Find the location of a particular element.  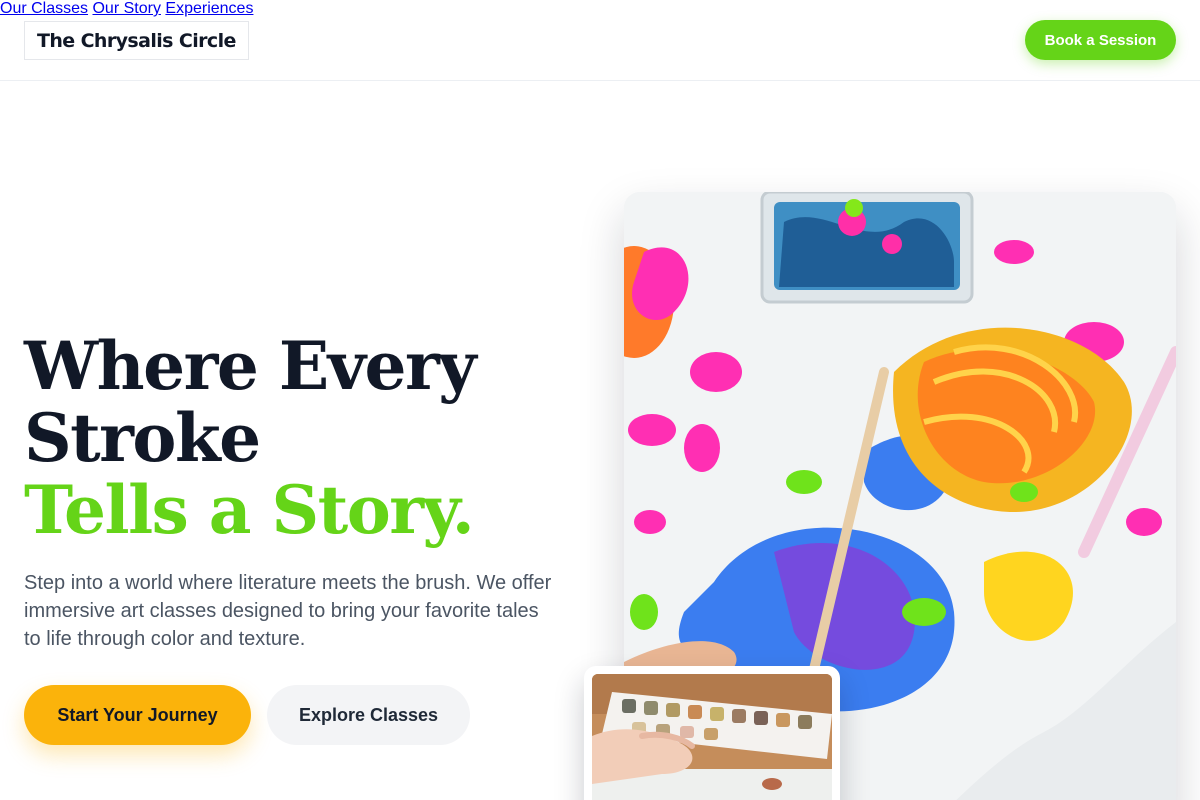

watercolor-palette-image is located at coordinates (712, 737).